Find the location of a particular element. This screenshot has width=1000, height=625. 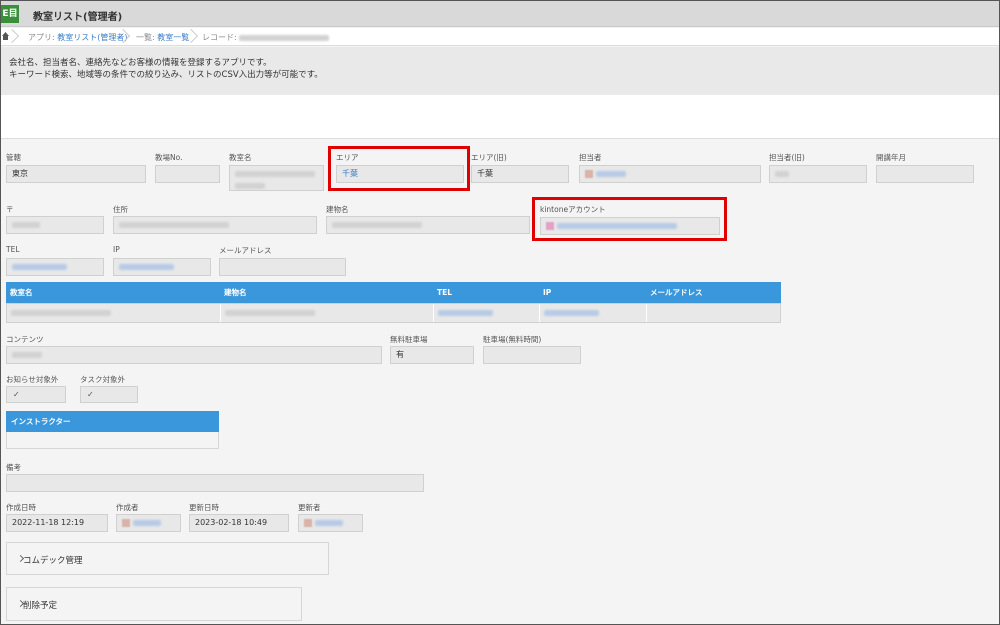

postal-field is located at coordinates (55, 225).